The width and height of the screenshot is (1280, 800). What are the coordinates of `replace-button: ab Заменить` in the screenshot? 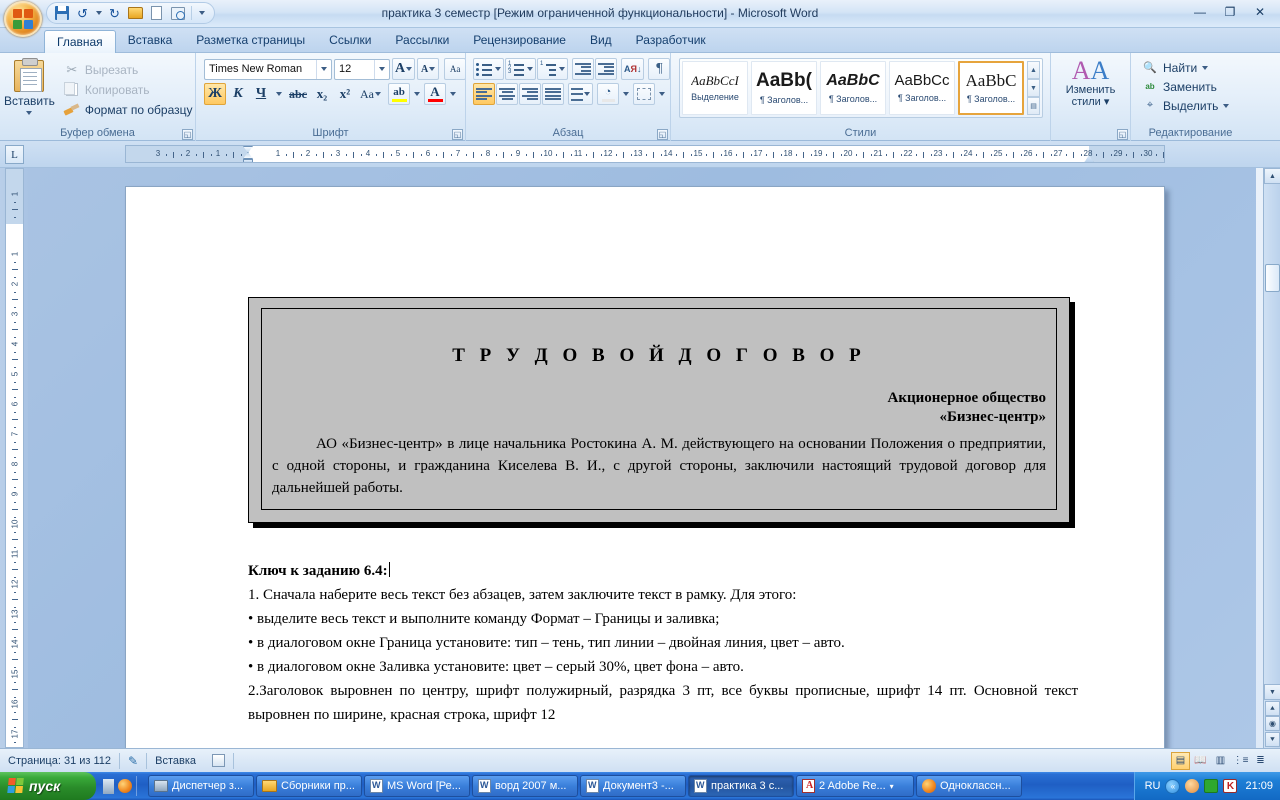 It's located at (1179, 86).